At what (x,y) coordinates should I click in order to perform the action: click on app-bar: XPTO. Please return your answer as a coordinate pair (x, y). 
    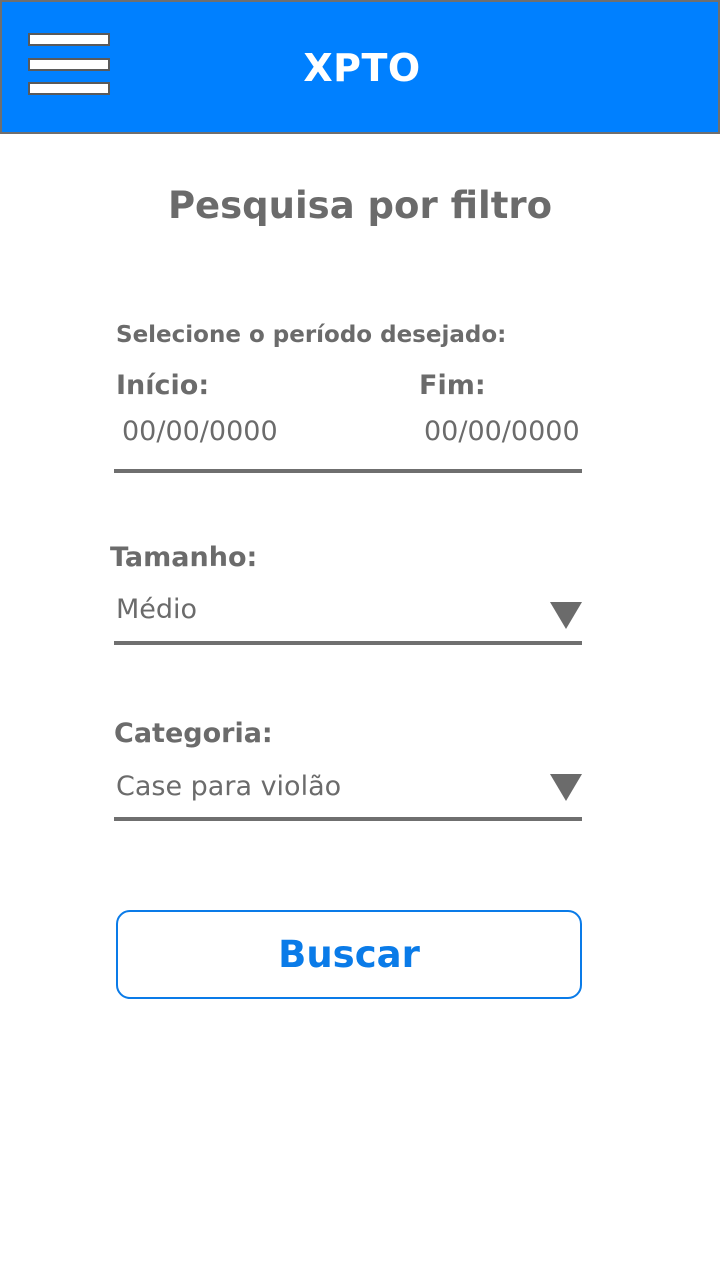
    Looking at the image, I should click on (360, 67).